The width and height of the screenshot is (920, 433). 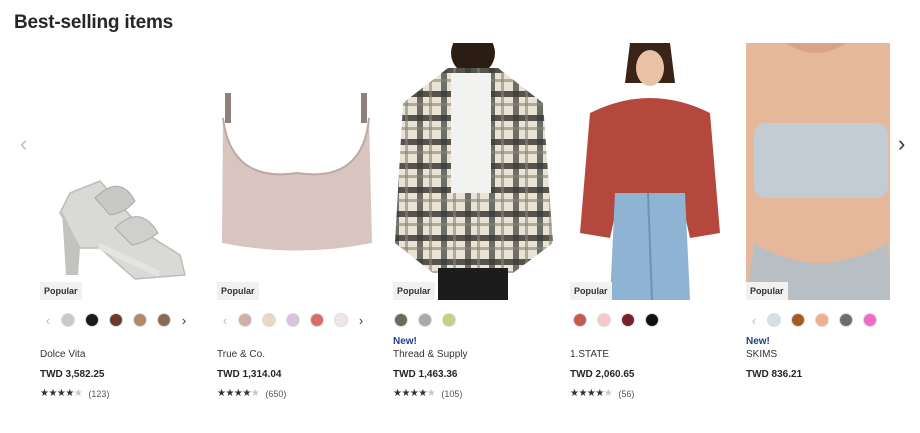 What do you see at coordinates (98, 394) in the screenshot?
I see `review-count: (123)` at bounding box center [98, 394].